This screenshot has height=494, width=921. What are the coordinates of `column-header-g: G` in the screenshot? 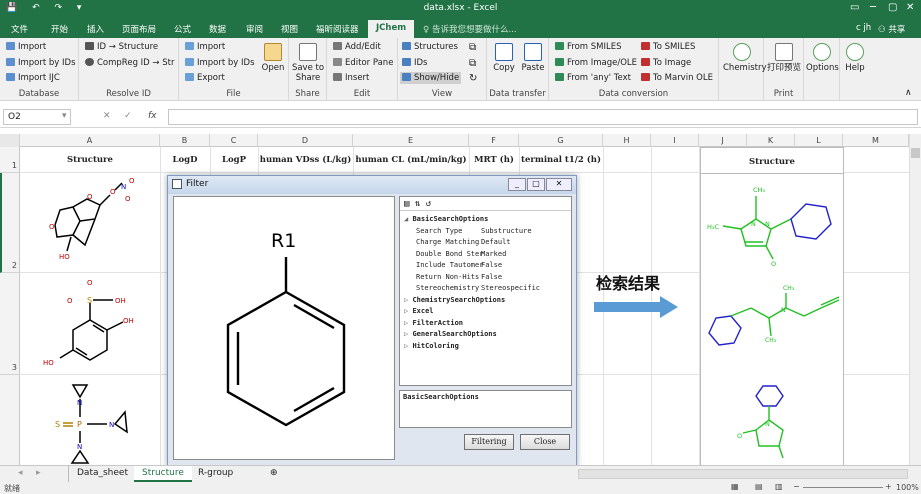 It's located at (561, 140).